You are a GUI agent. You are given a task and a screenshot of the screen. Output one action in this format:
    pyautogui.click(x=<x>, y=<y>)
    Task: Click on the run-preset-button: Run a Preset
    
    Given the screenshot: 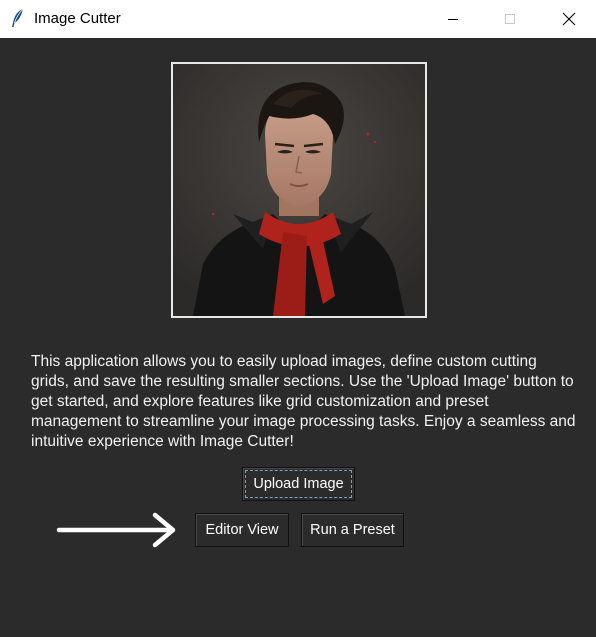 What is the action you would take?
    pyautogui.click(x=352, y=530)
    